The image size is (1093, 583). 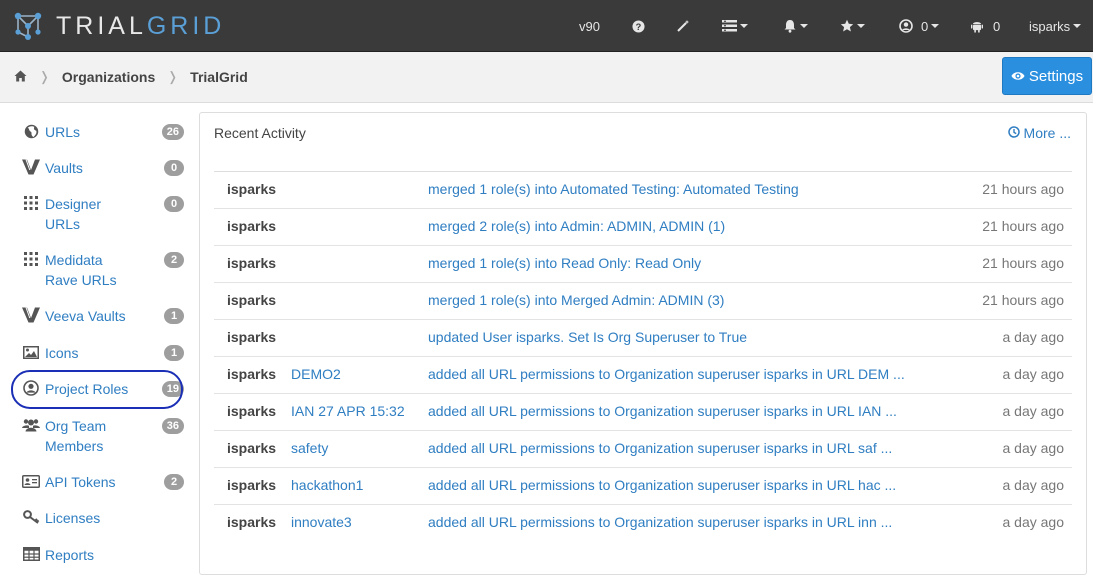 I want to click on version-text: v90, so click(x=589, y=26).